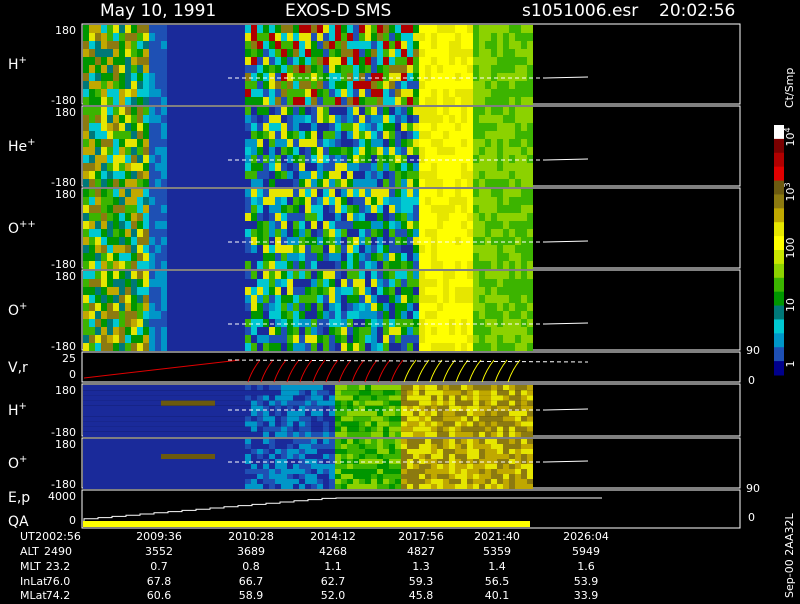  Describe the element at coordinates (65, 194) in the screenshot. I see `y-tick-top: 180` at that location.